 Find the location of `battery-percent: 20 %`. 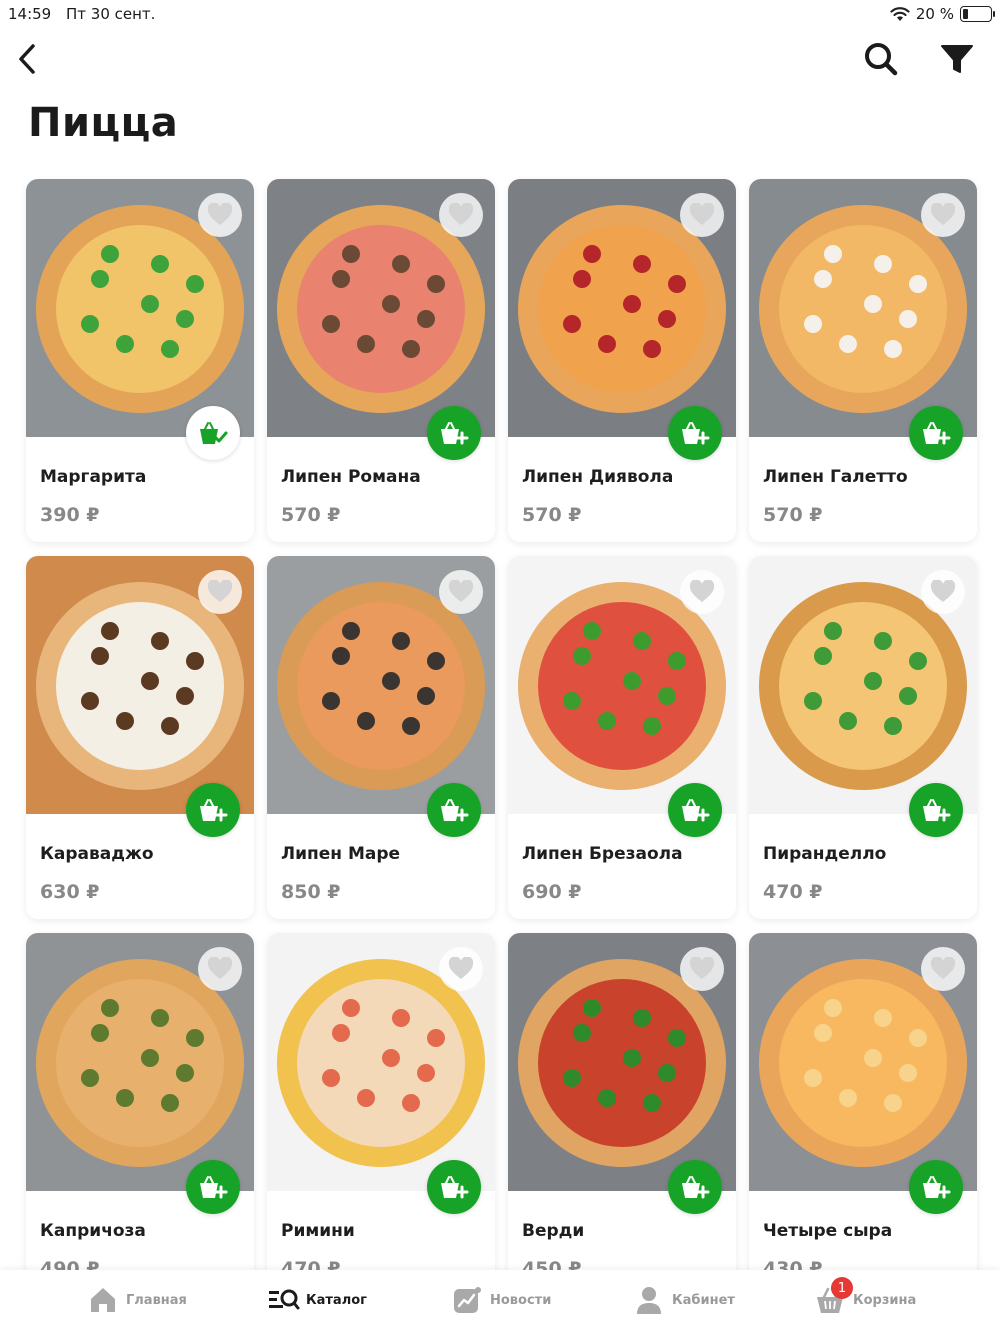

battery-percent: 20 % is located at coordinates (934, 14).